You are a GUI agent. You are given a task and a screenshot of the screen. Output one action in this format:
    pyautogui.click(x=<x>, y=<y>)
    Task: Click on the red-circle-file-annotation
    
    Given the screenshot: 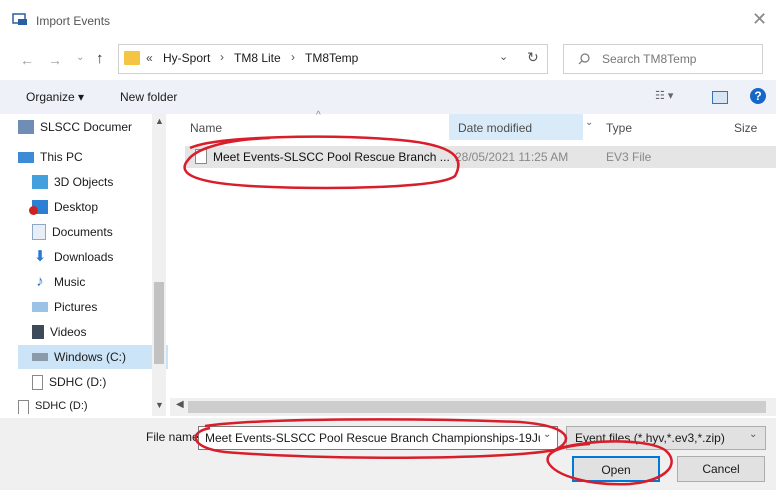 What is the action you would take?
    pyautogui.click(x=321, y=162)
    